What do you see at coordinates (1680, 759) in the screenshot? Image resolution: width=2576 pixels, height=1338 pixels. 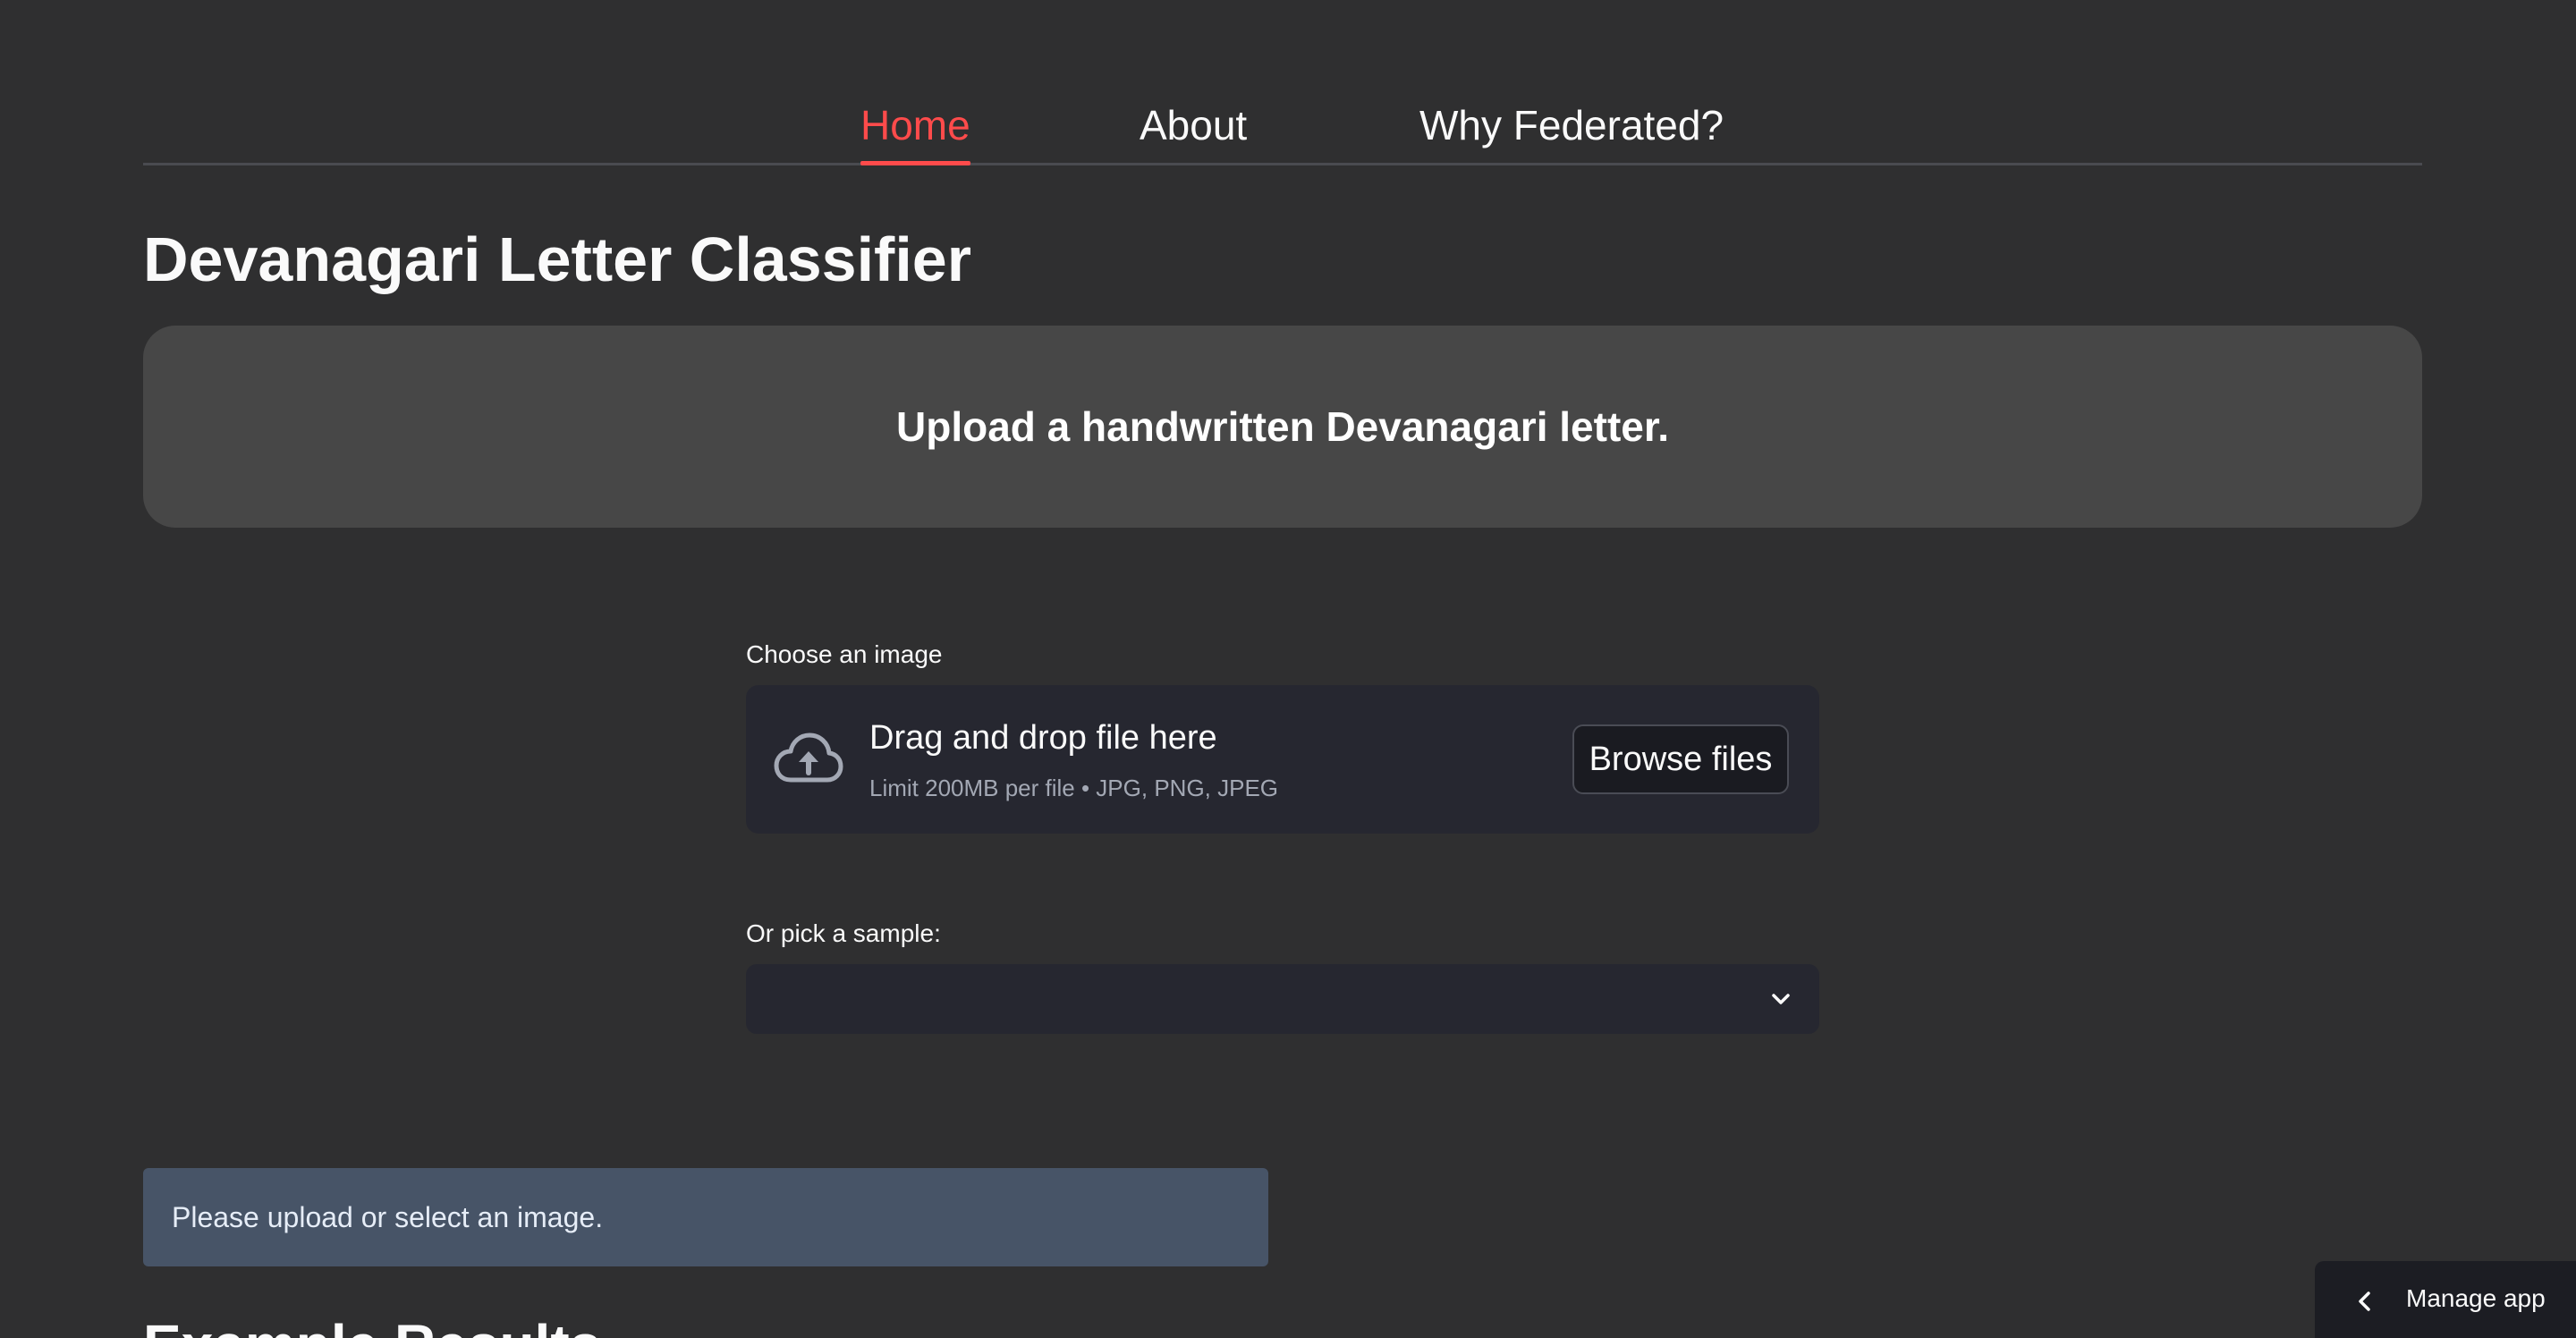 I see `browse-files-button: Browse files` at bounding box center [1680, 759].